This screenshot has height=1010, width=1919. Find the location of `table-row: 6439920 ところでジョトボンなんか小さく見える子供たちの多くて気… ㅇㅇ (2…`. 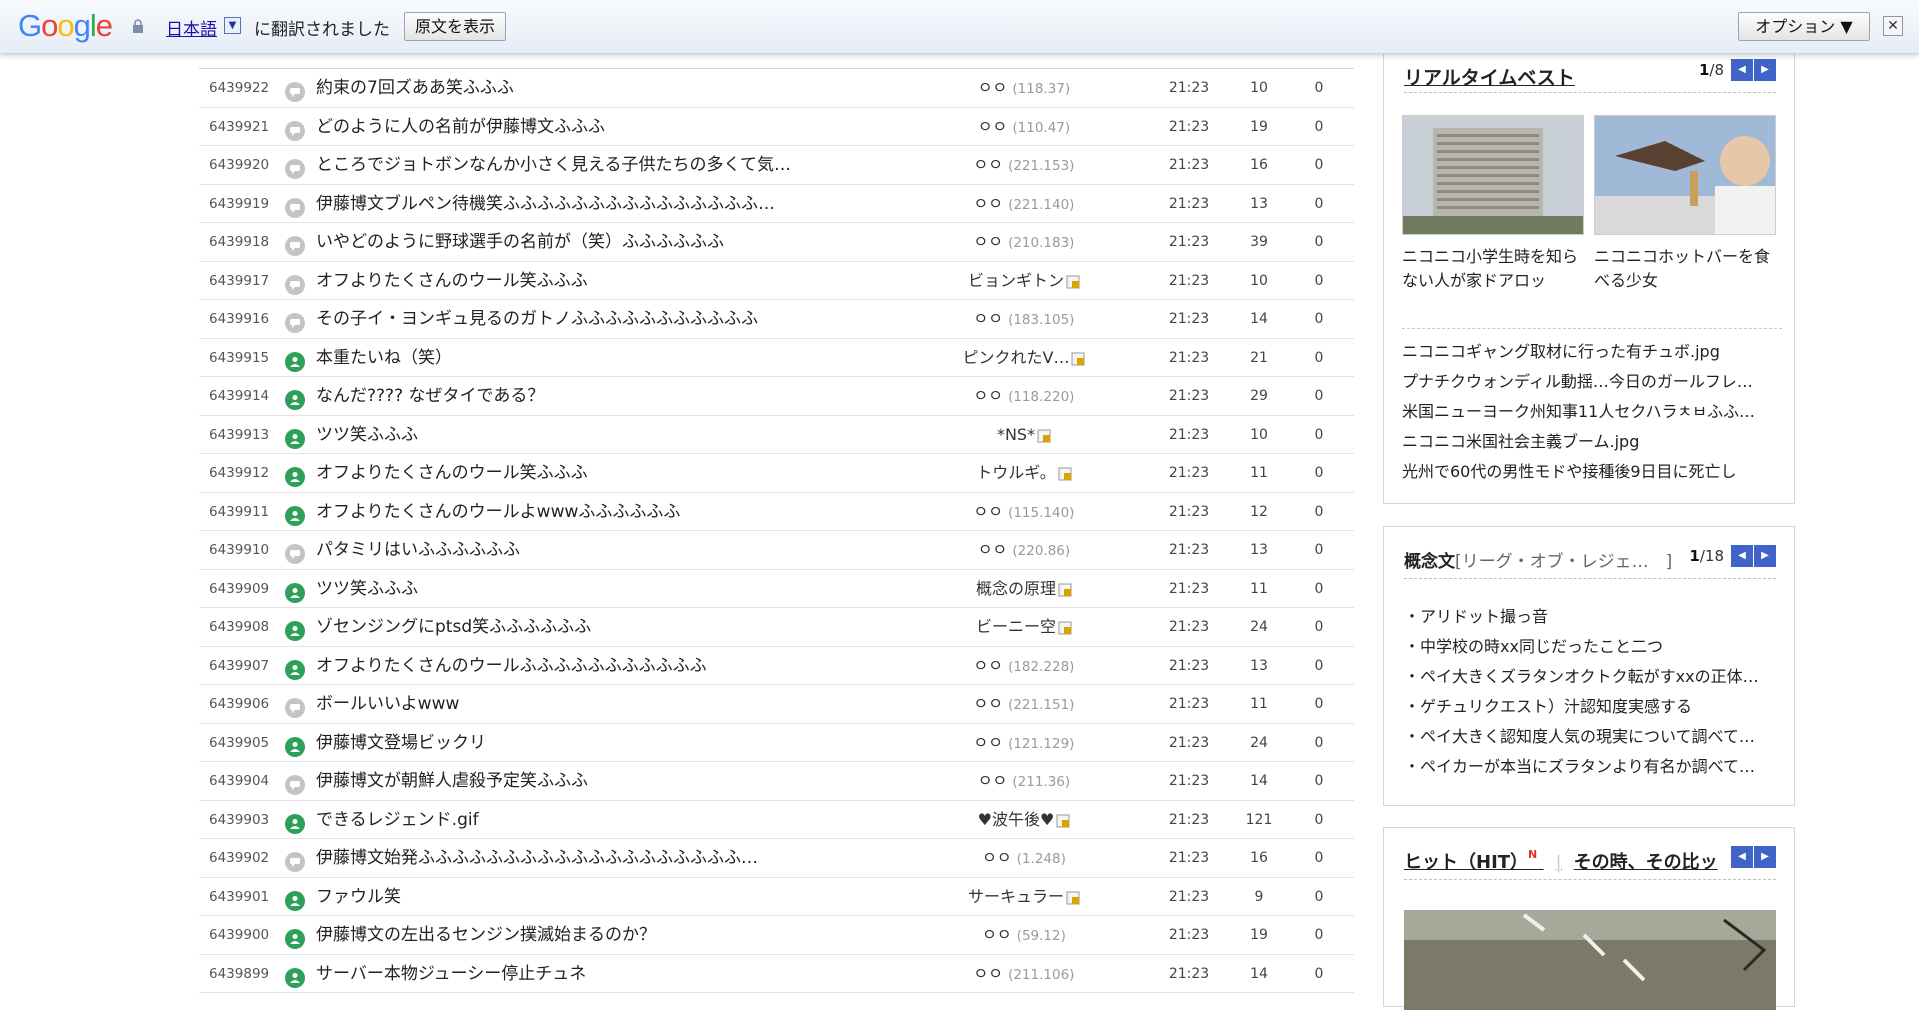

table-row: 6439920 ところでジョトボンなんか小さく見える子供たちの多くて気… ㅇㅇ (2… is located at coordinates (776, 165).